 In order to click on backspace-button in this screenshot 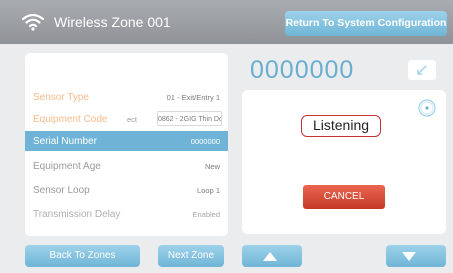, I will do `click(422, 70)`.